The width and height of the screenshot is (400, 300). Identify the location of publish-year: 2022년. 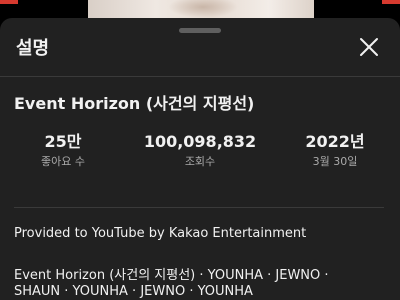
(335, 141).